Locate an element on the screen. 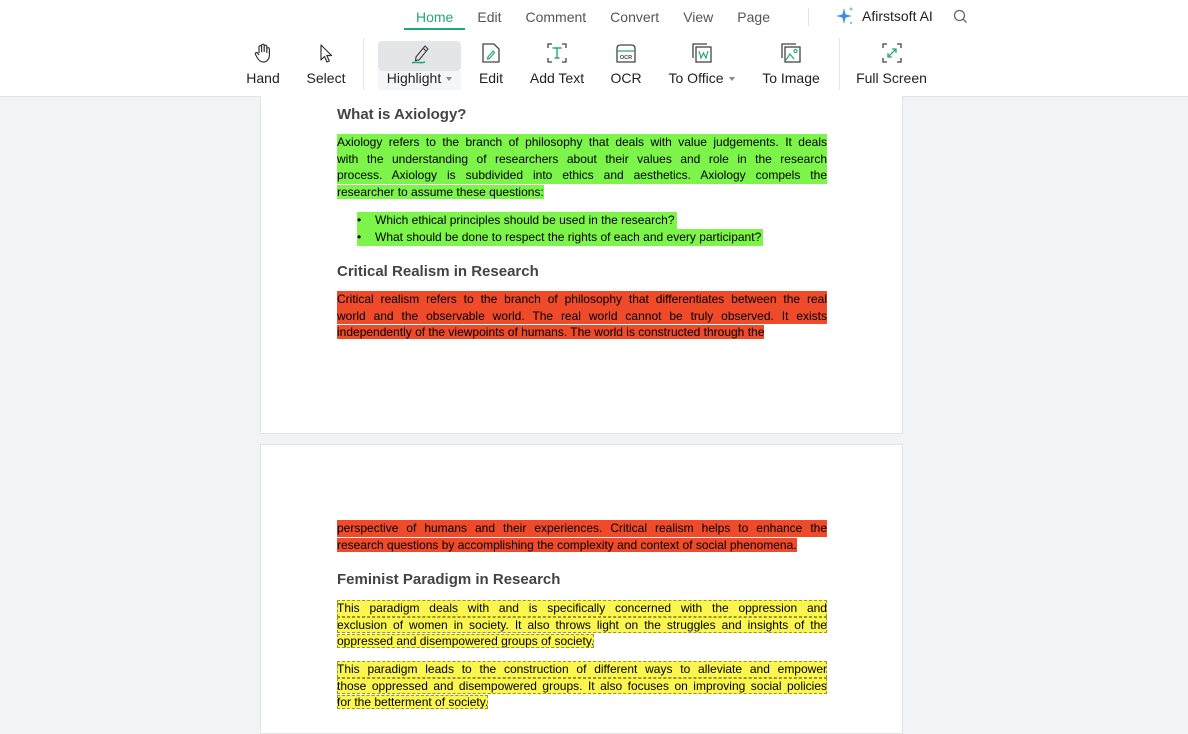  tab-page: Page is located at coordinates (753, 16).